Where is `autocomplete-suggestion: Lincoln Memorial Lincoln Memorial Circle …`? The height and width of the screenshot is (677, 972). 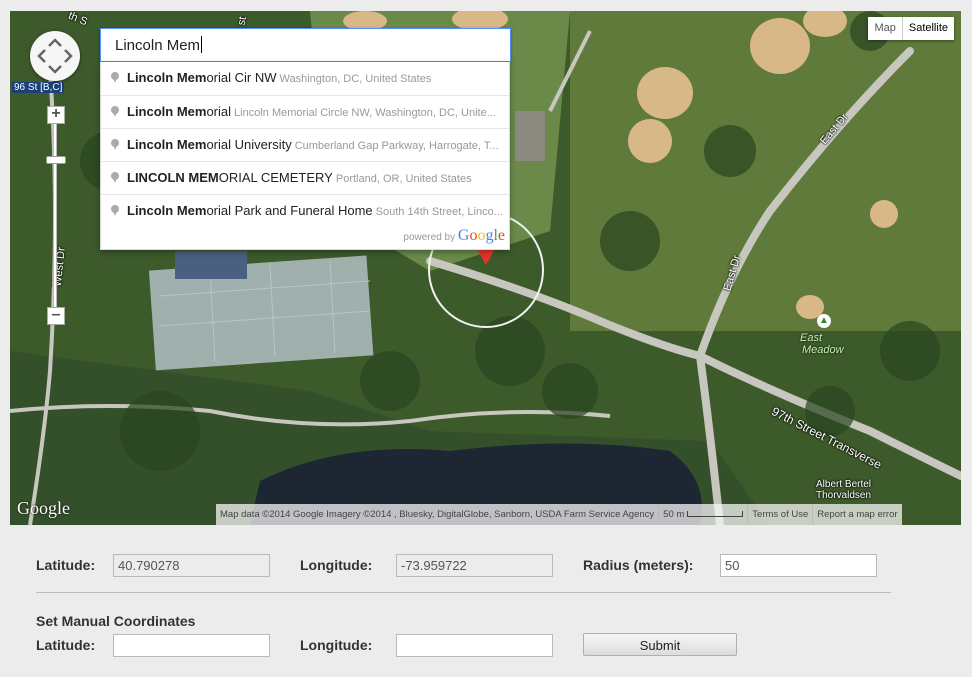
autocomplete-suggestion: Lincoln Memorial Lincoln Memorial Circle … is located at coordinates (305, 111).